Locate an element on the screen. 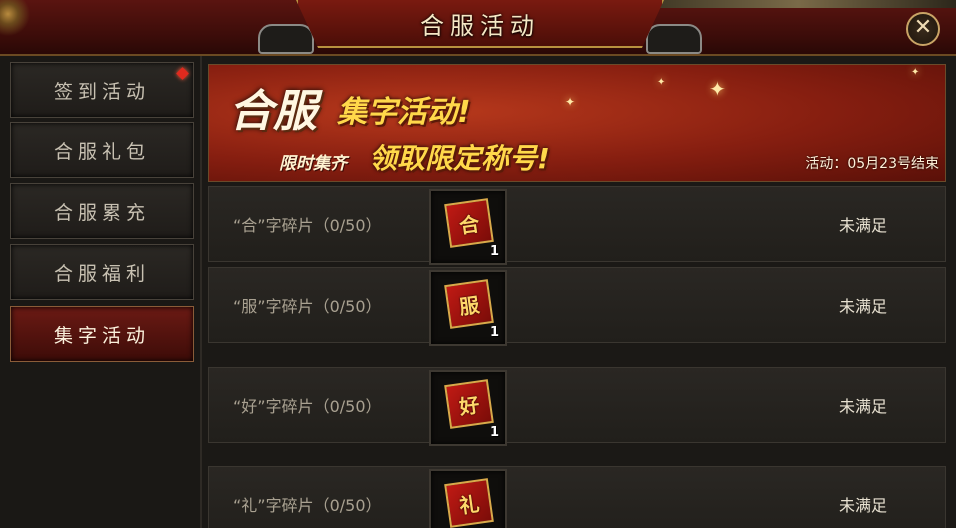 The width and height of the screenshot is (956, 528). red-scroll-icon: 合 is located at coordinates (469, 223).